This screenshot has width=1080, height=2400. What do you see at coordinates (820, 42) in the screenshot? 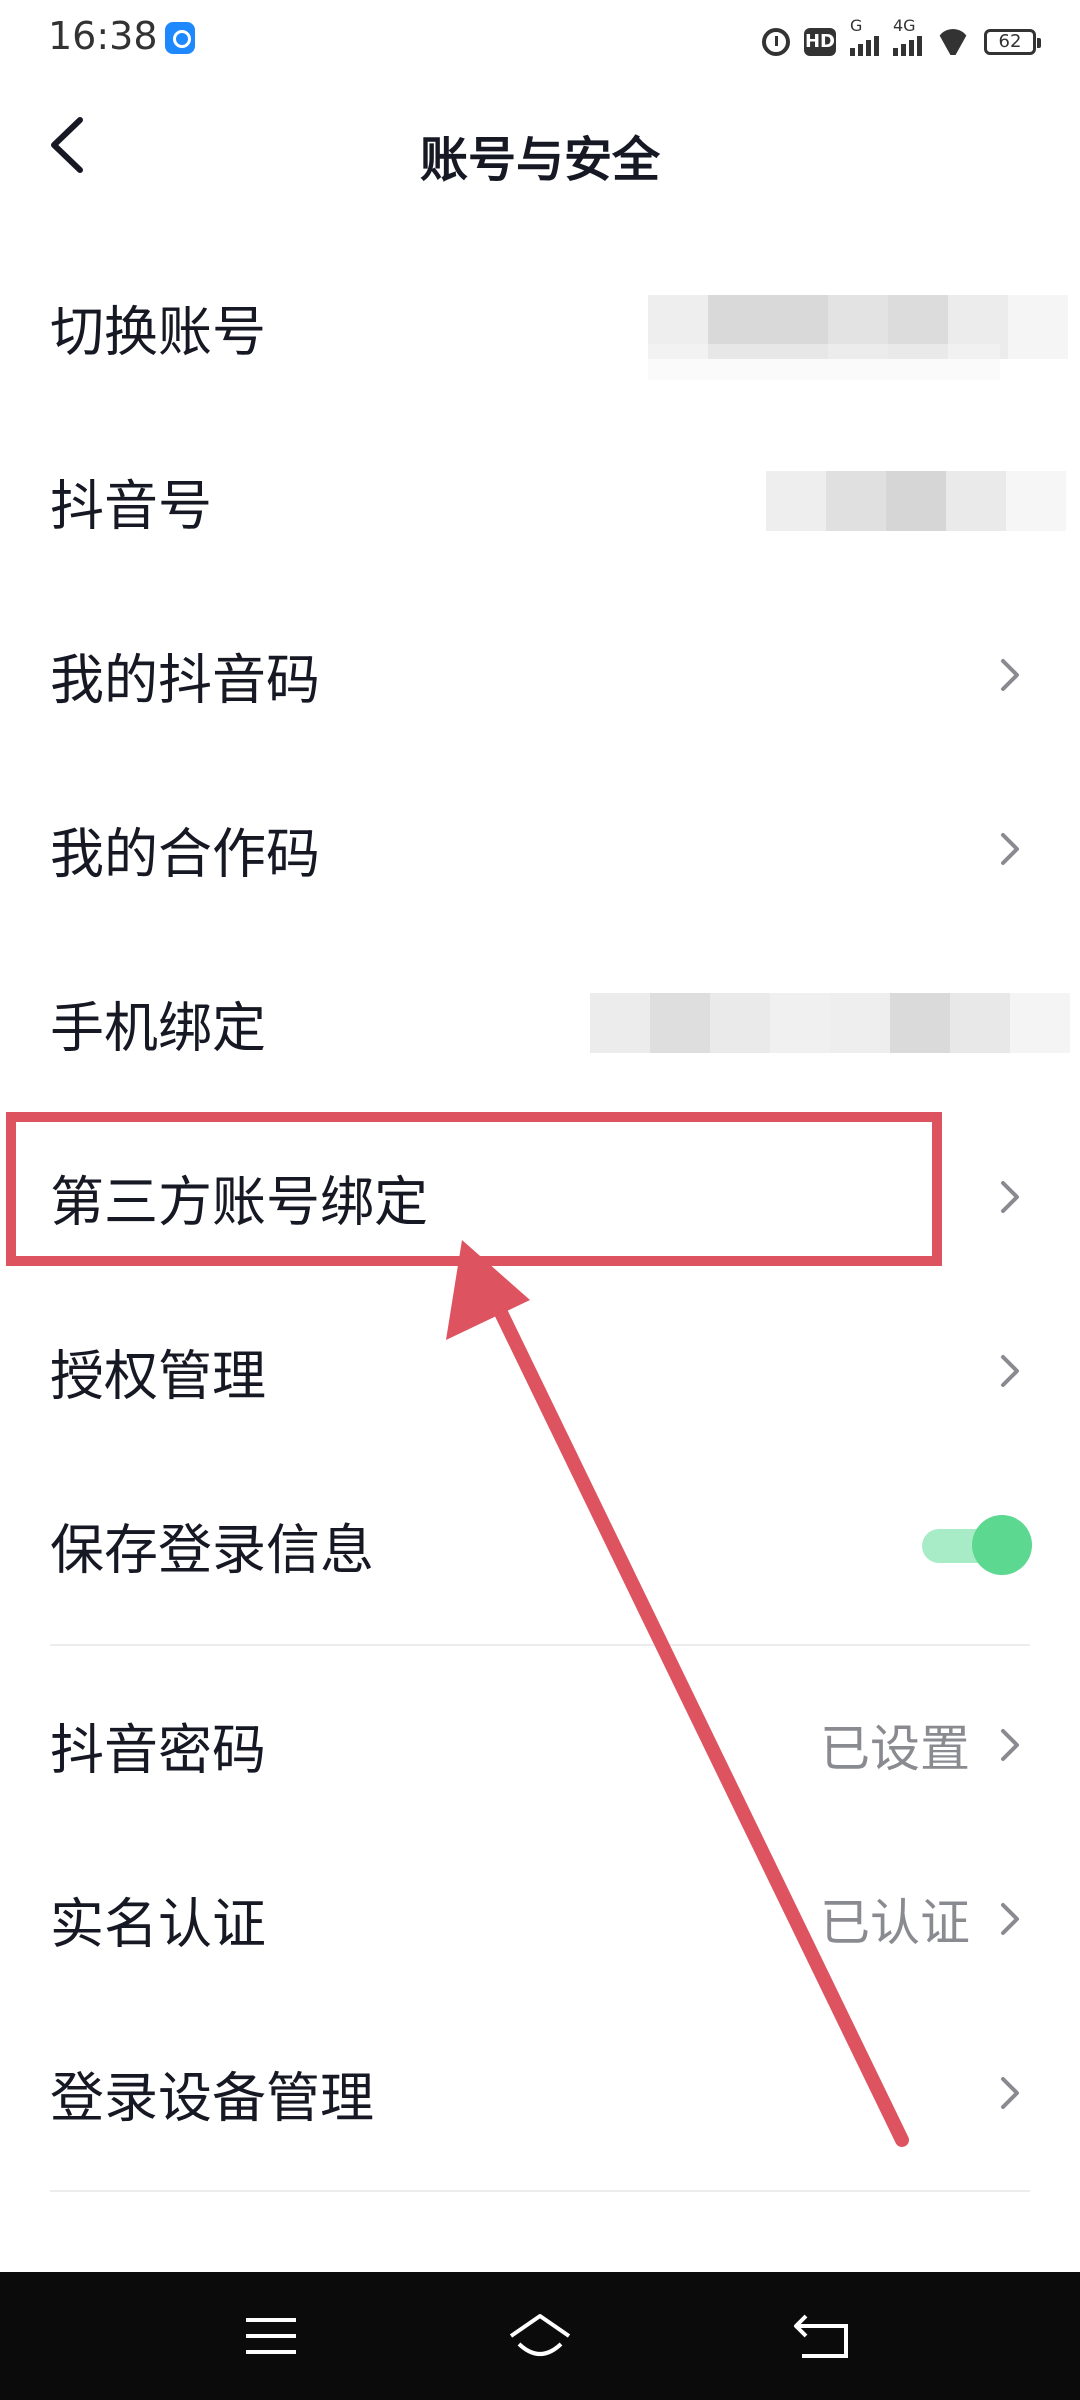
I see `hd-icon: HD` at bounding box center [820, 42].